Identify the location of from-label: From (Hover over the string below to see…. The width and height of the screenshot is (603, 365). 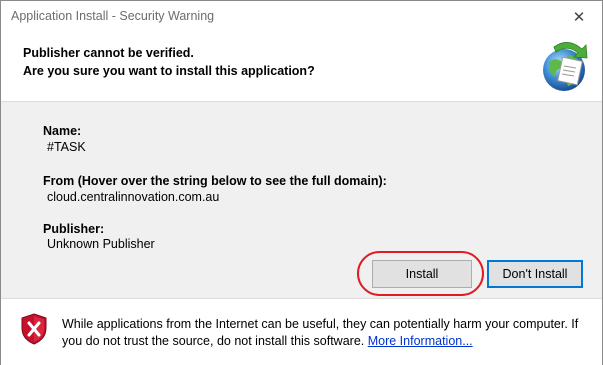
(215, 181).